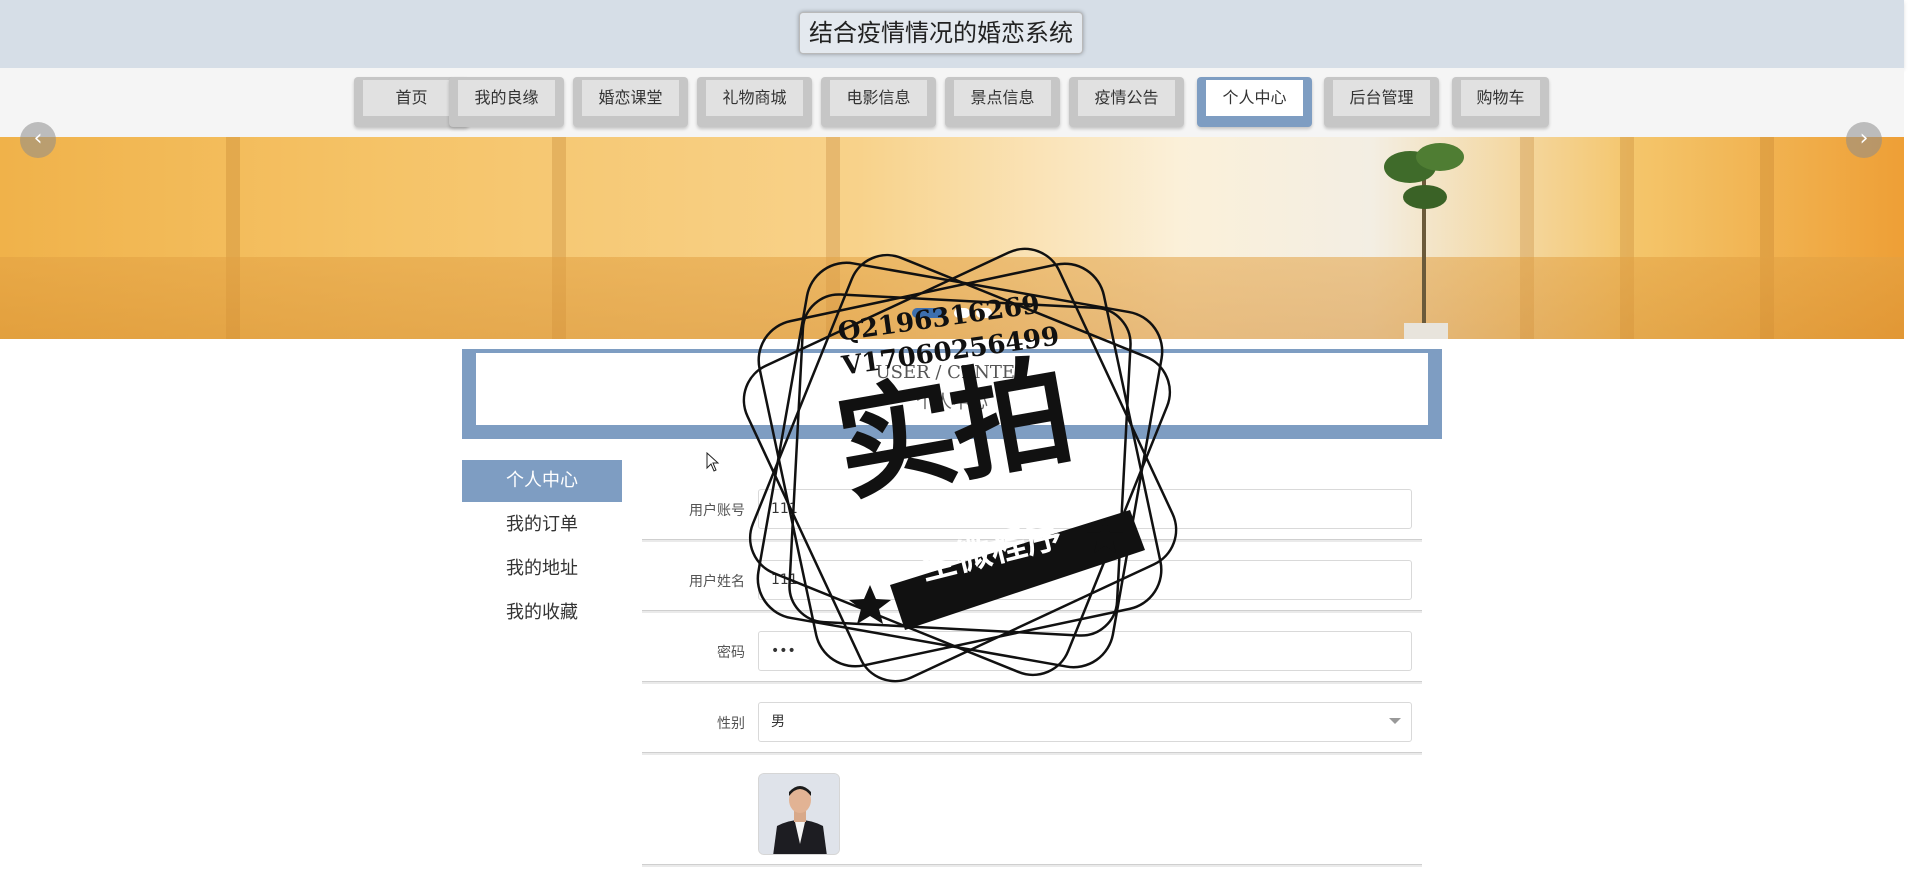 The height and width of the screenshot is (885, 1916). I want to click on nav-item-gift-shop: 礼物商城, so click(754, 102).